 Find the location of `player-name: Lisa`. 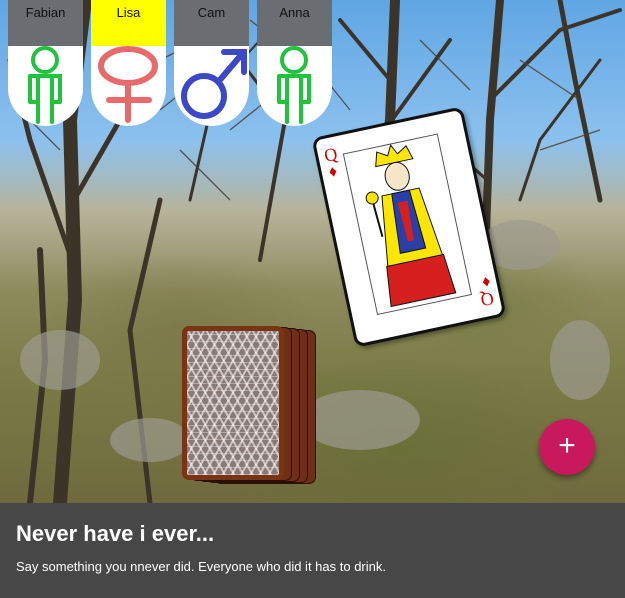

player-name: Lisa is located at coordinates (128, 23).